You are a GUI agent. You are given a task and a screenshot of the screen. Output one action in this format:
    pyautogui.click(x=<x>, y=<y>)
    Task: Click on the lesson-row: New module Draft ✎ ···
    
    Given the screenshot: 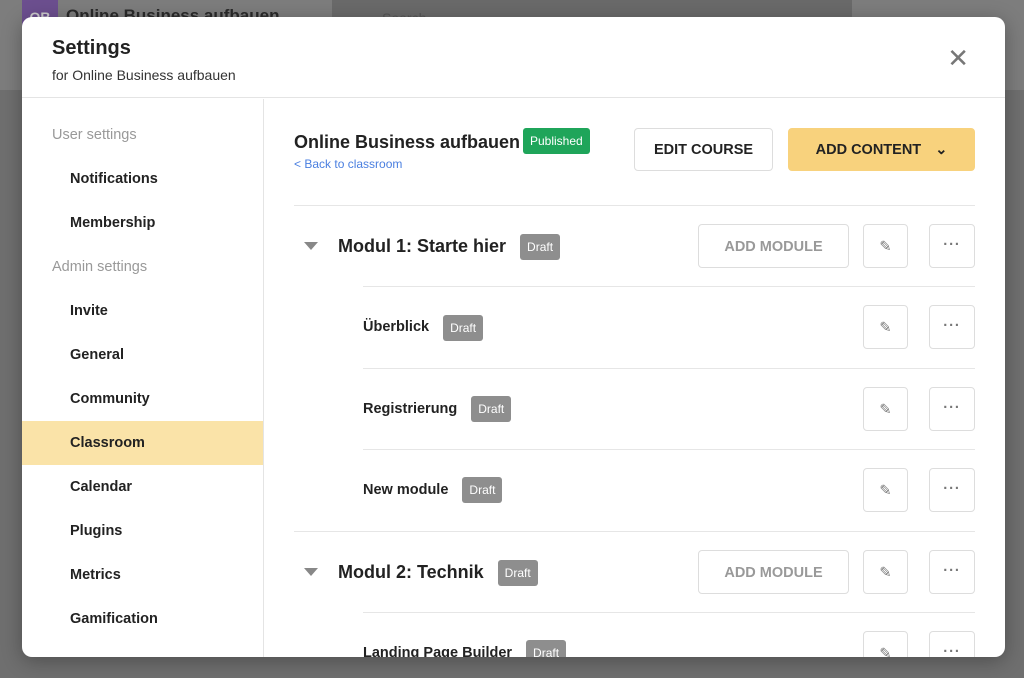 What is the action you would take?
    pyautogui.click(x=669, y=489)
    